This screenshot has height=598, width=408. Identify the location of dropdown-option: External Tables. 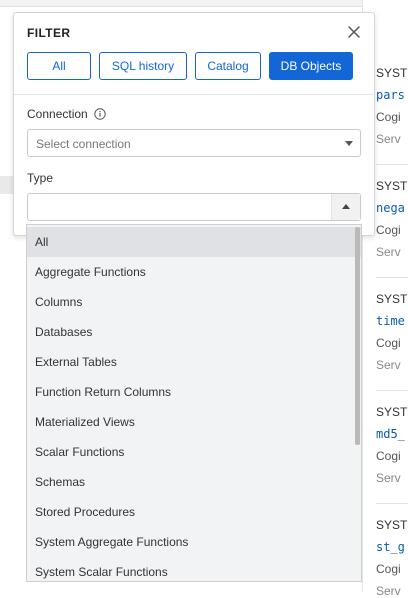
(194, 362).